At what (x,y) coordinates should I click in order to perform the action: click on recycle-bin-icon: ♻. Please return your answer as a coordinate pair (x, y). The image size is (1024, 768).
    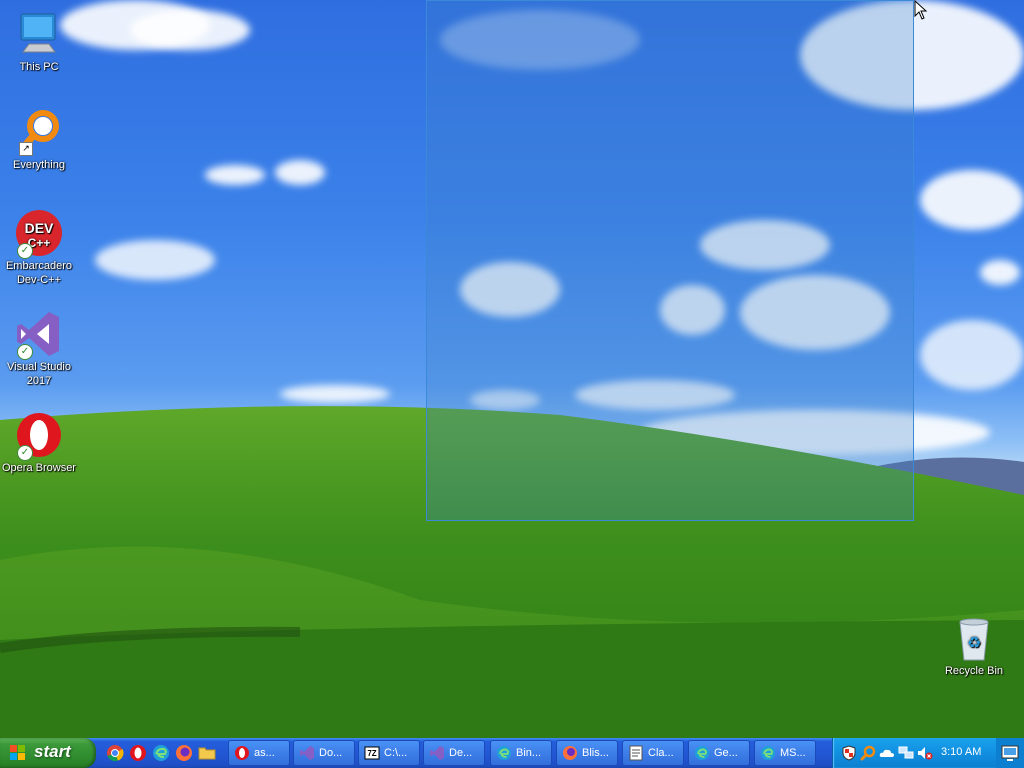
    Looking at the image, I should click on (974, 638).